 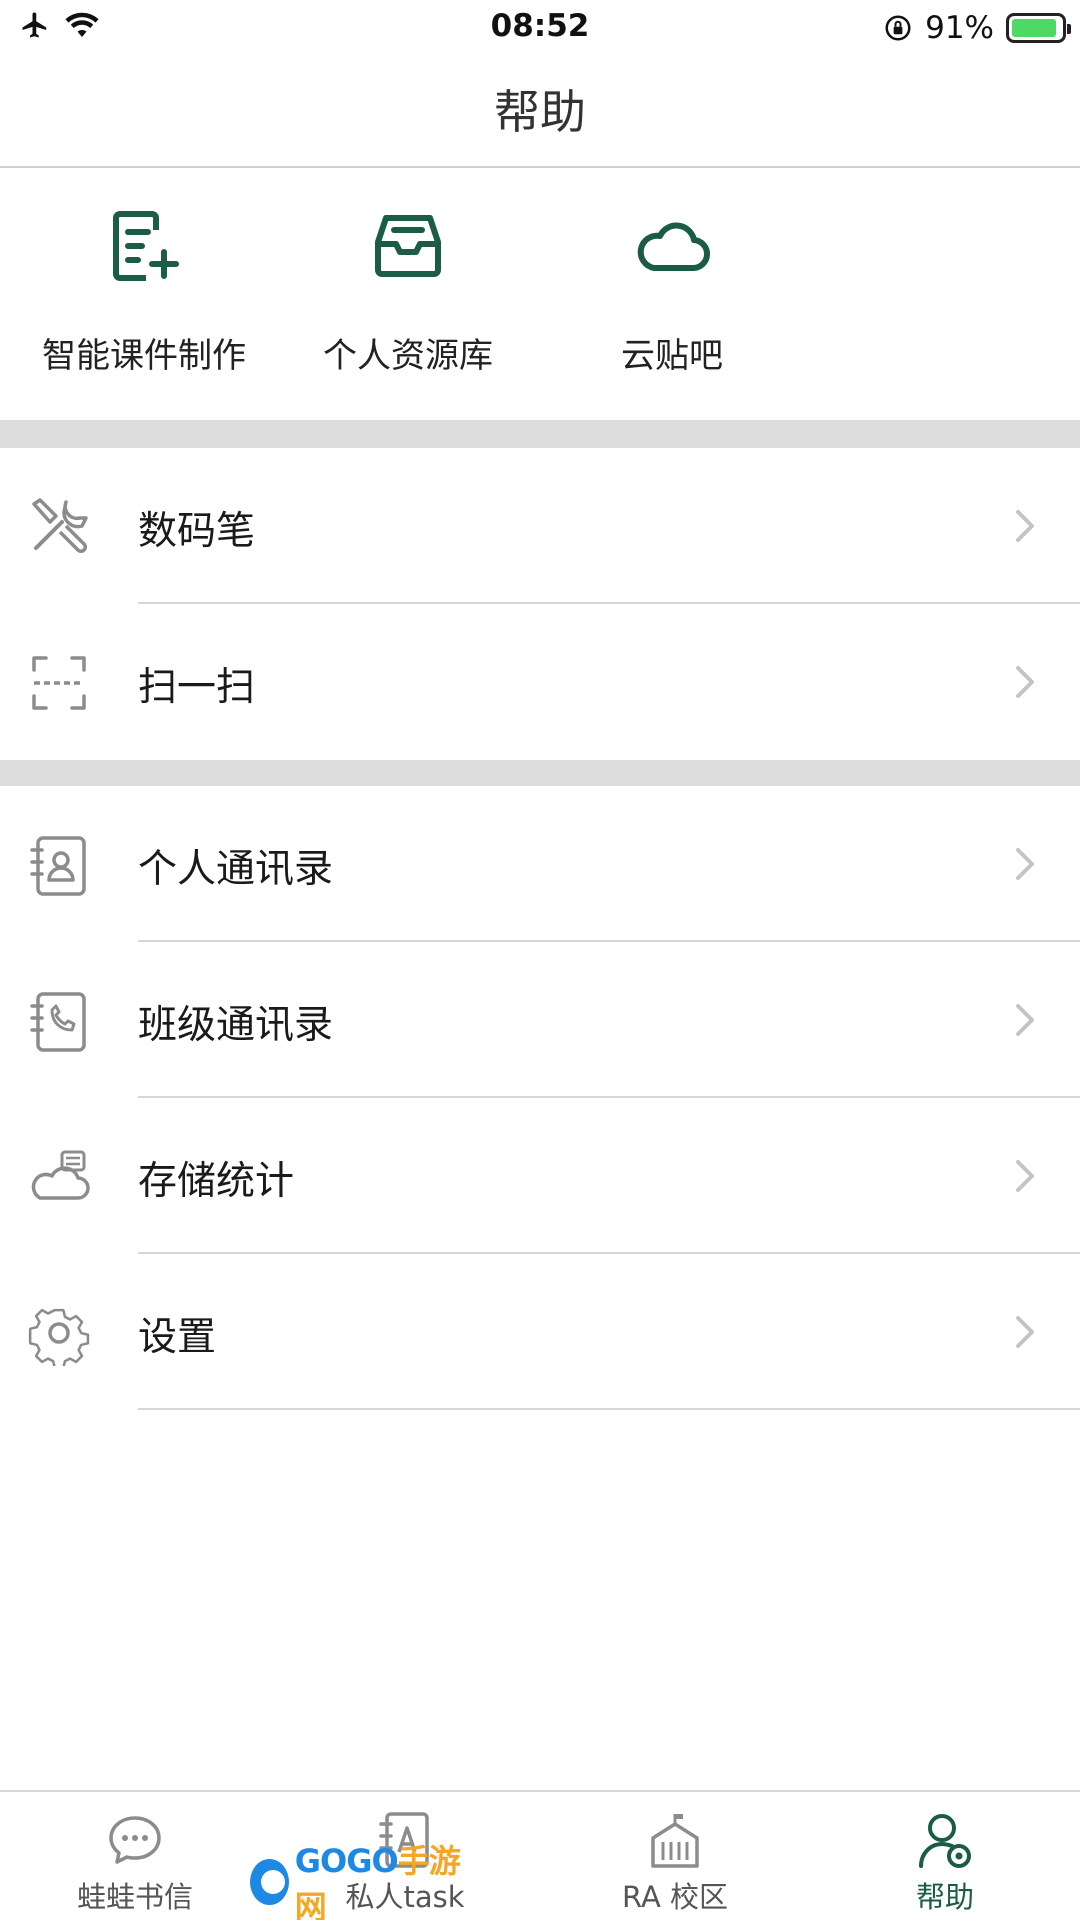 What do you see at coordinates (540, 682) in the screenshot?
I see `menu-item-scan: 扫一扫` at bounding box center [540, 682].